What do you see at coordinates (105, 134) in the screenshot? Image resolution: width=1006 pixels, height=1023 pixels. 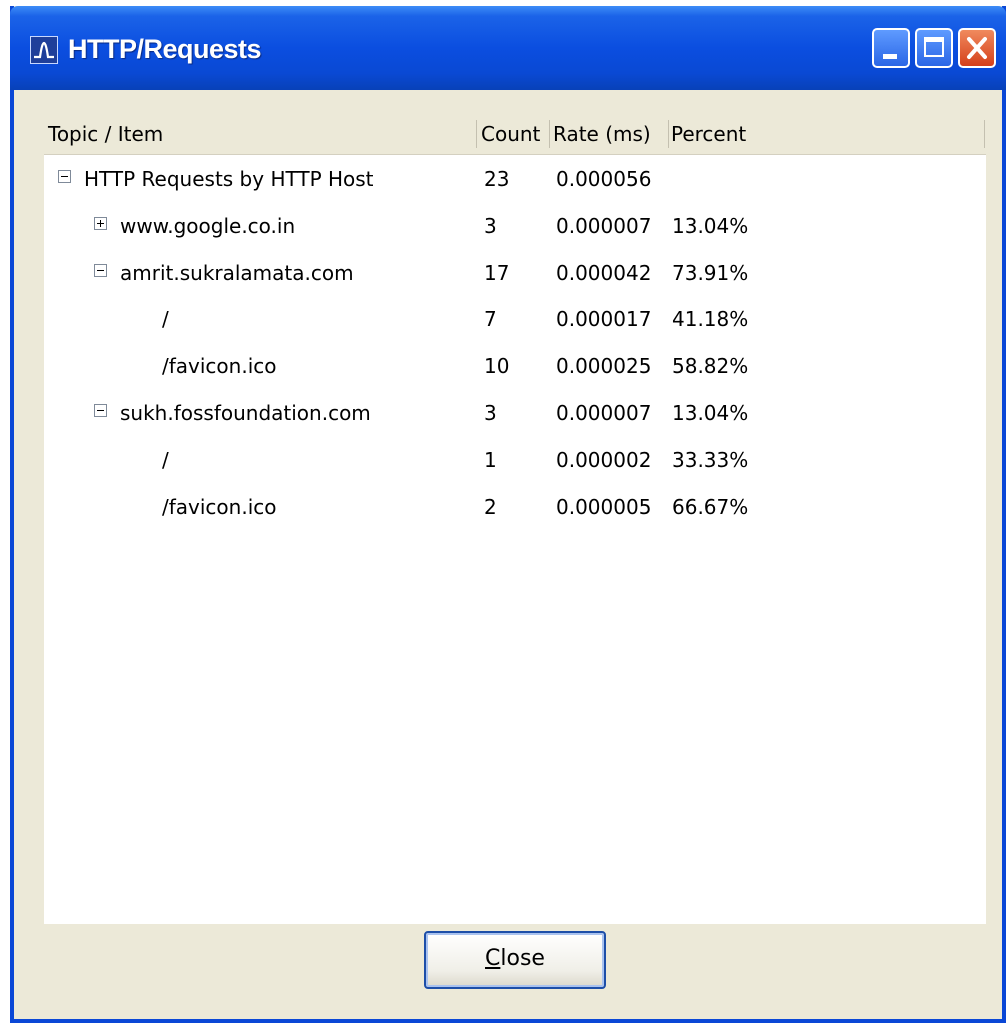 I see `column-header-topic: Topic / Item` at bounding box center [105, 134].